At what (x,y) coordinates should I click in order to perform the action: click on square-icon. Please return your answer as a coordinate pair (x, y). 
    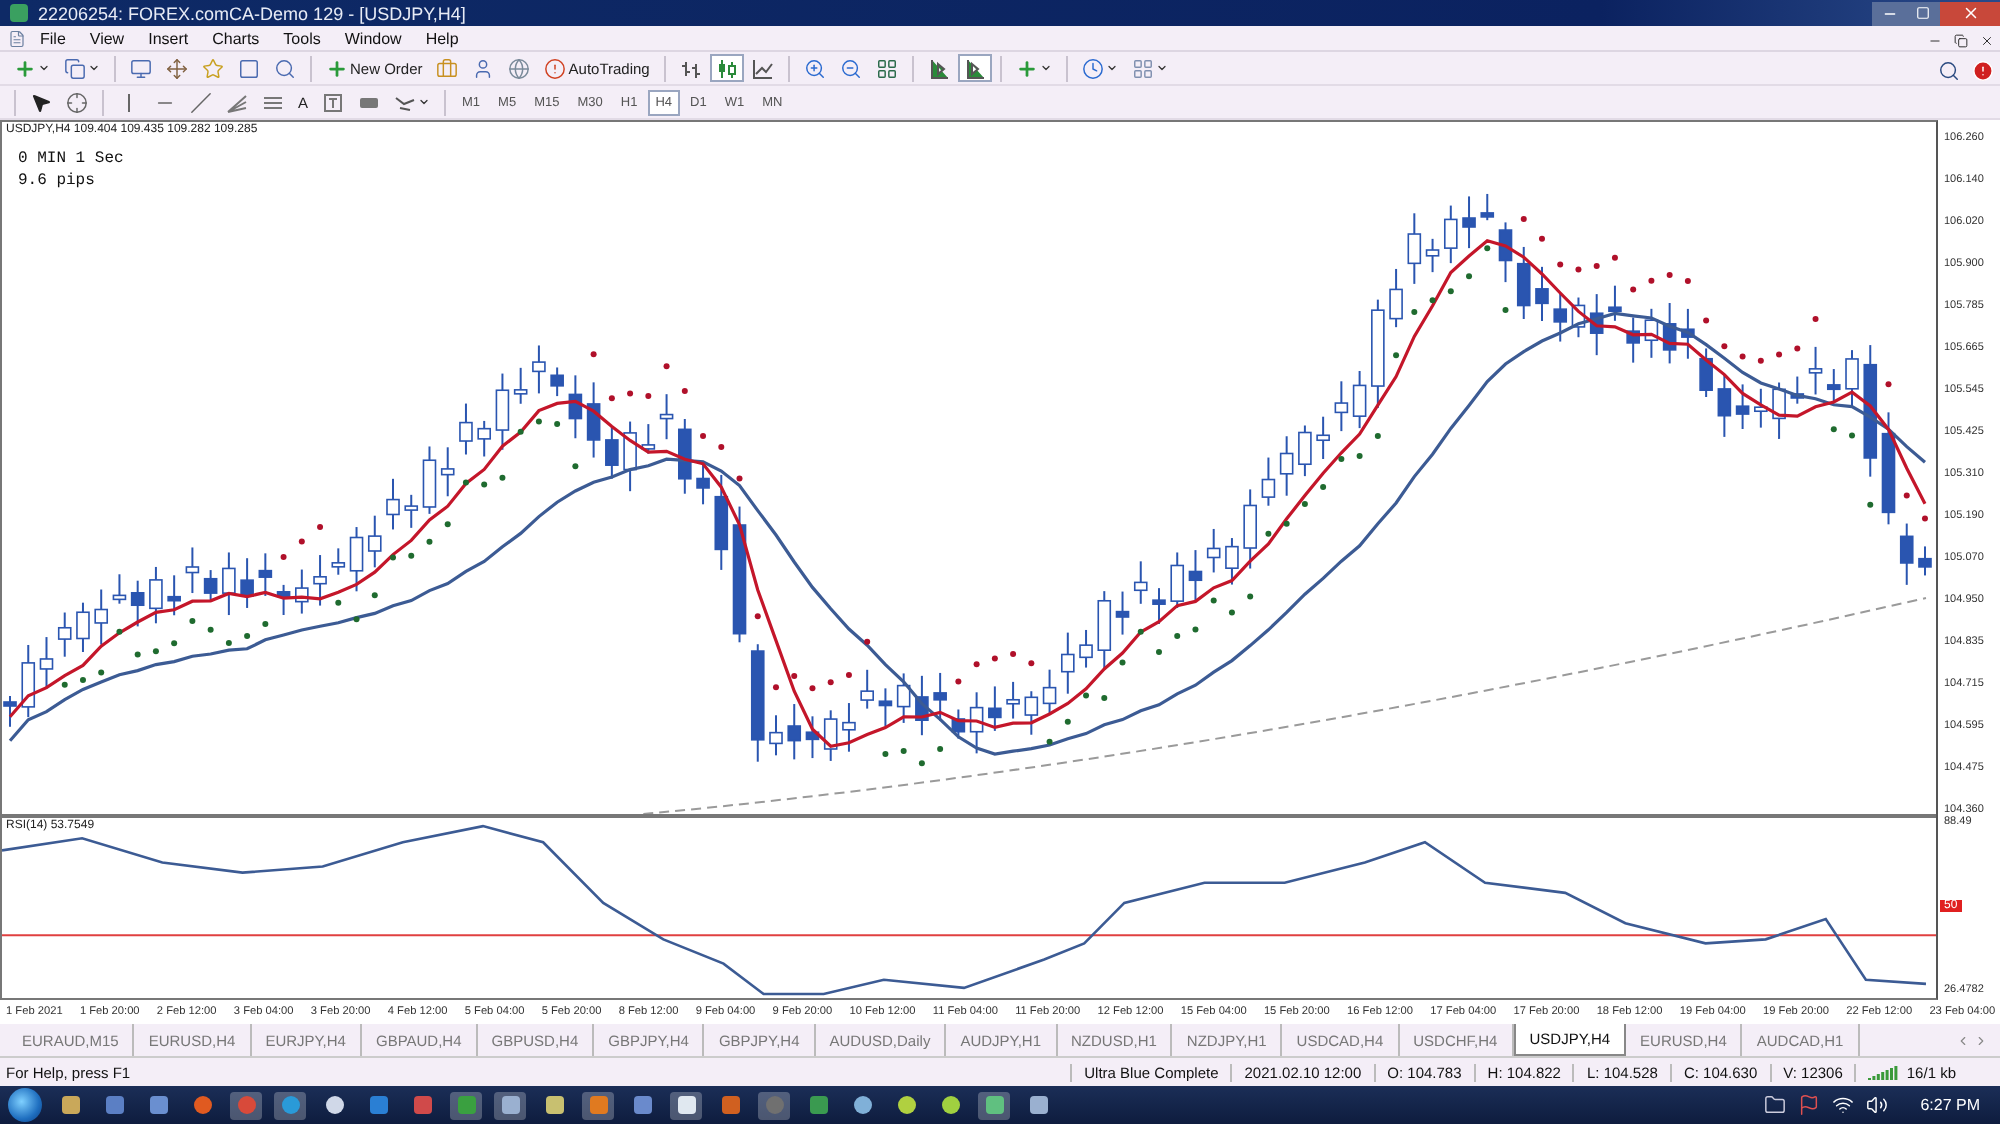
    Looking at the image, I should click on (249, 68).